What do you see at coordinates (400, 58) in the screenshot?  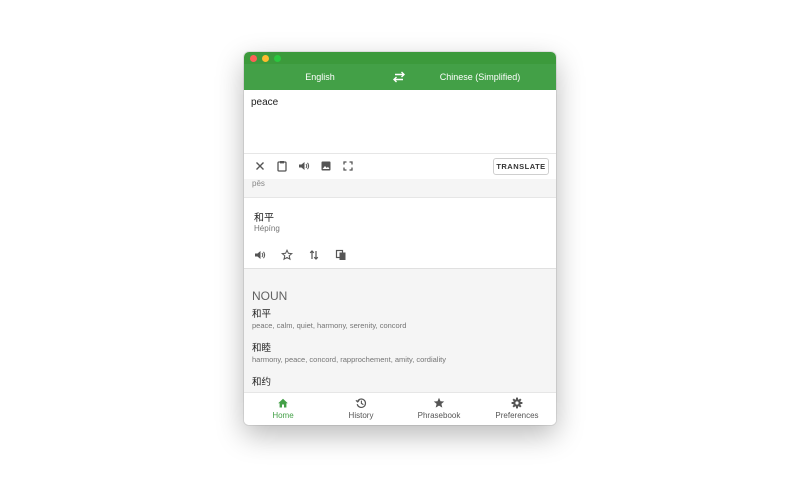 I see `title-bar` at bounding box center [400, 58].